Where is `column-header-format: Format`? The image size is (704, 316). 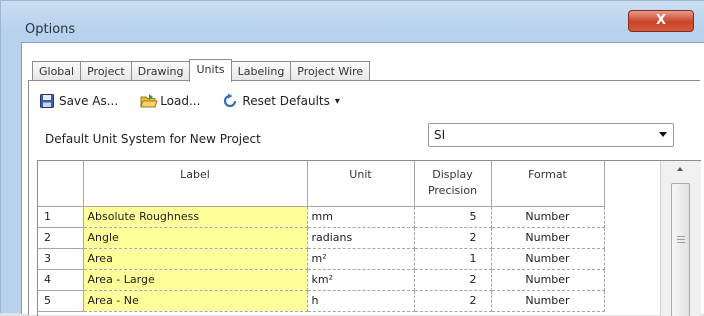
column-header-format: Format is located at coordinates (548, 184).